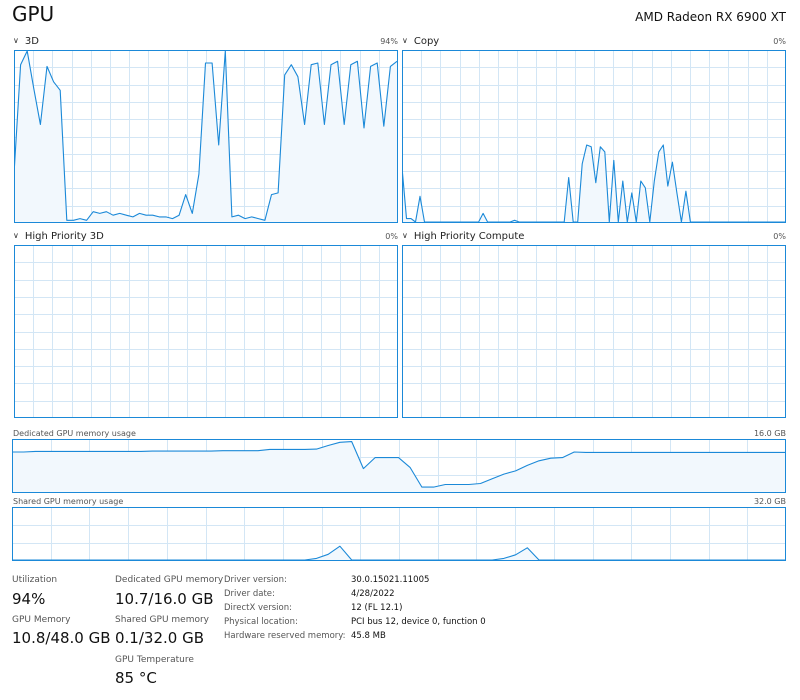  Describe the element at coordinates (377, 608) in the screenshot. I see `directx-version-value: 12 (FL 12.1)` at that location.